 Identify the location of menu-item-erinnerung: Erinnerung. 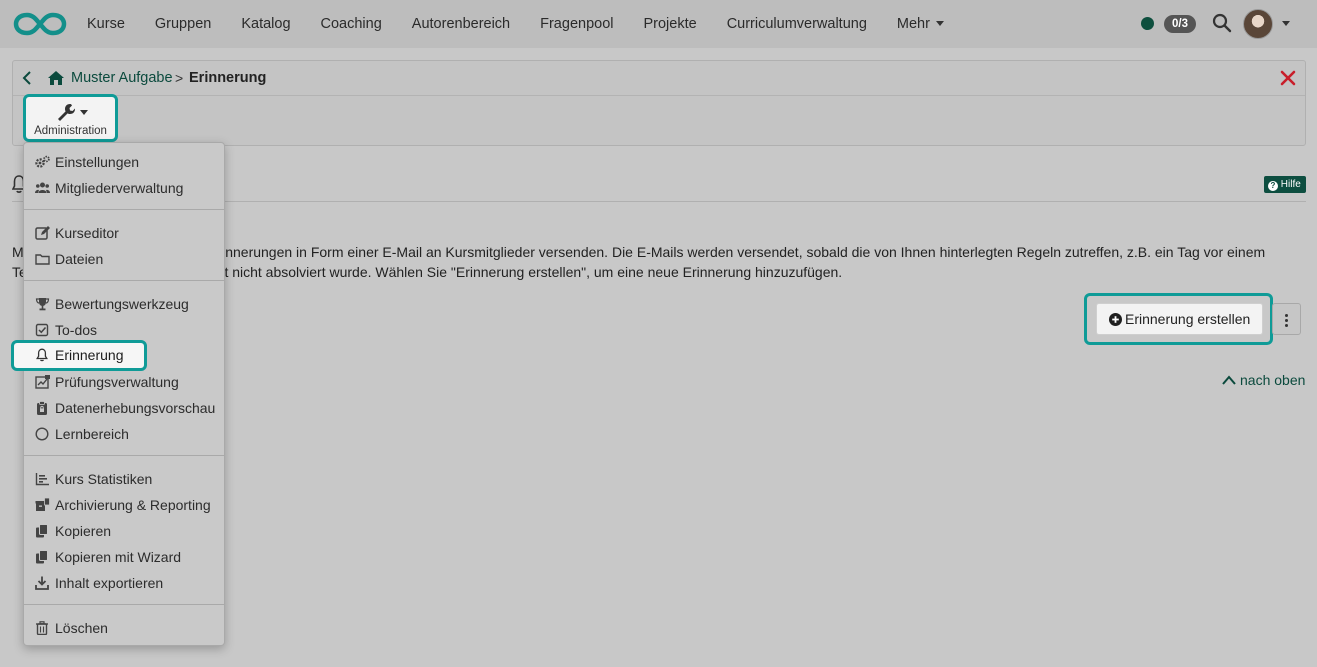
(84, 355).